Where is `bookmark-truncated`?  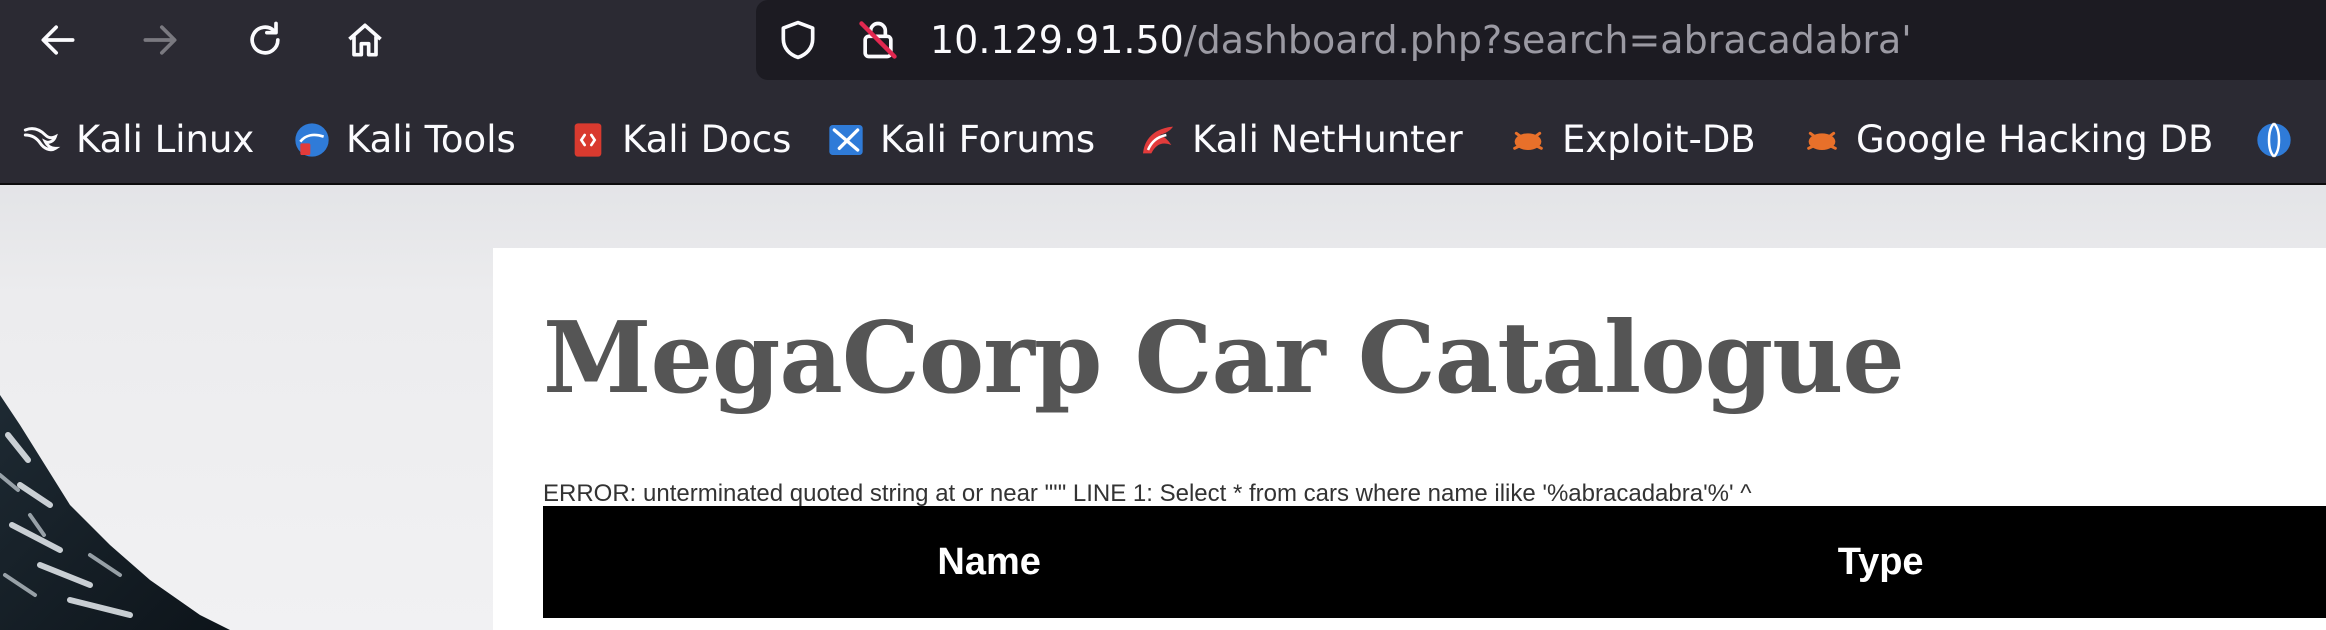 bookmark-truncated is located at coordinates (2281, 140).